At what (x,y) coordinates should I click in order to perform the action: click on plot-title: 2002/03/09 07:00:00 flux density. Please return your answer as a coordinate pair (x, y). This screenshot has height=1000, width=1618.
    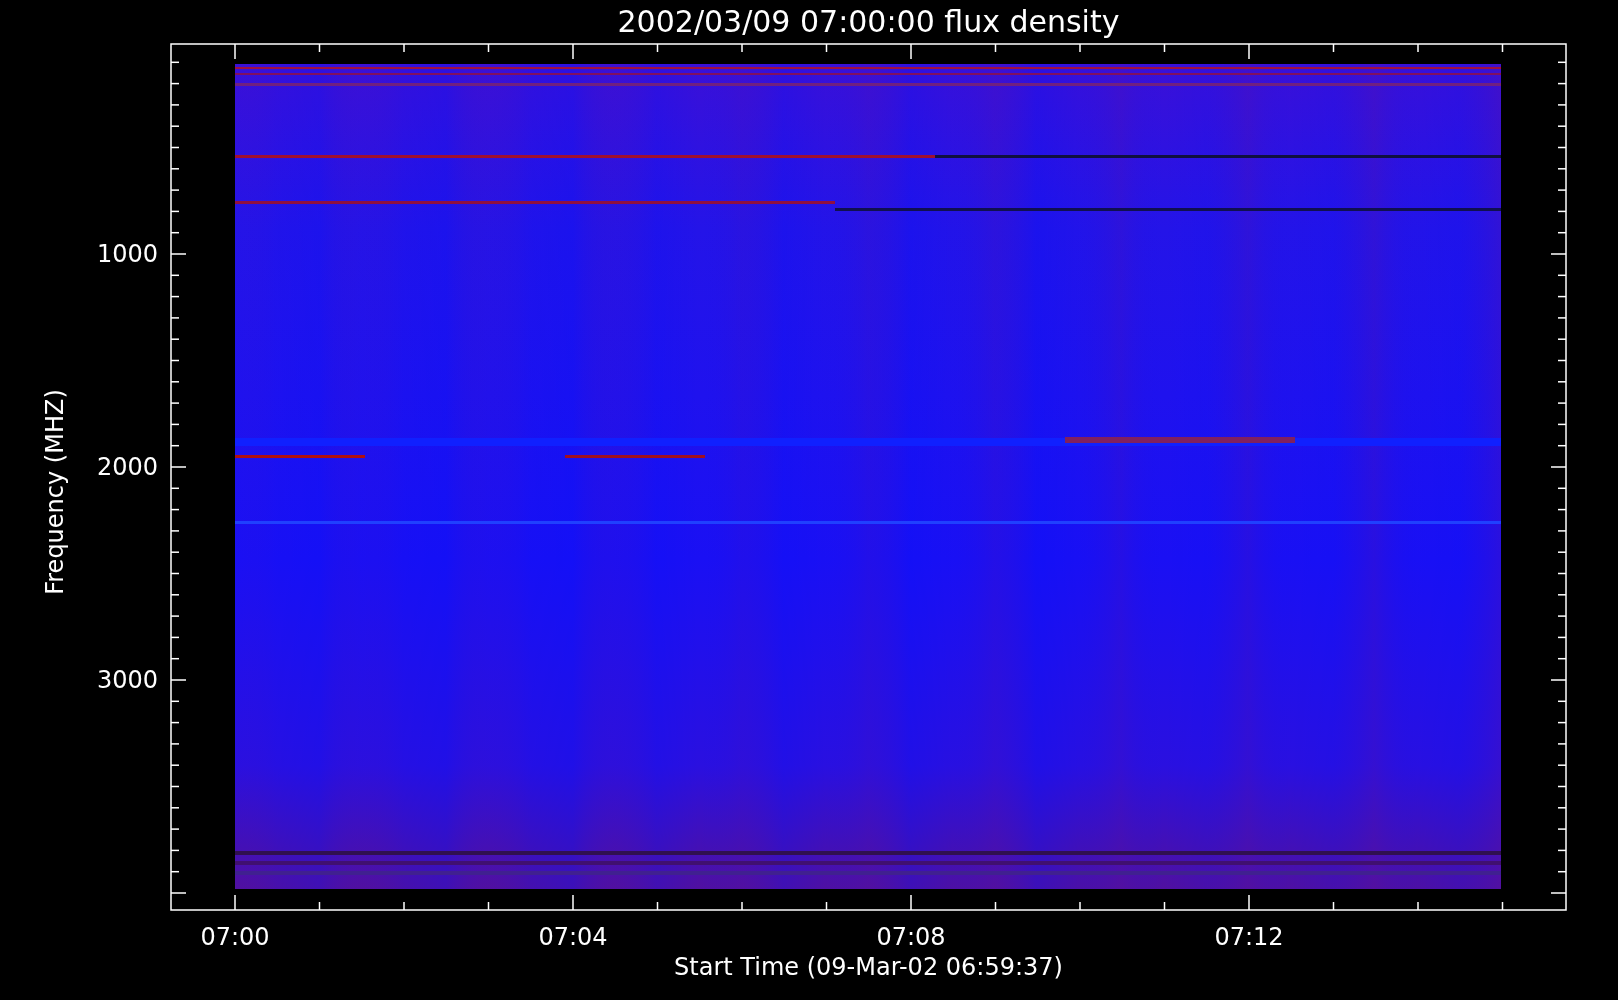
    Looking at the image, I should click on (868, 21).